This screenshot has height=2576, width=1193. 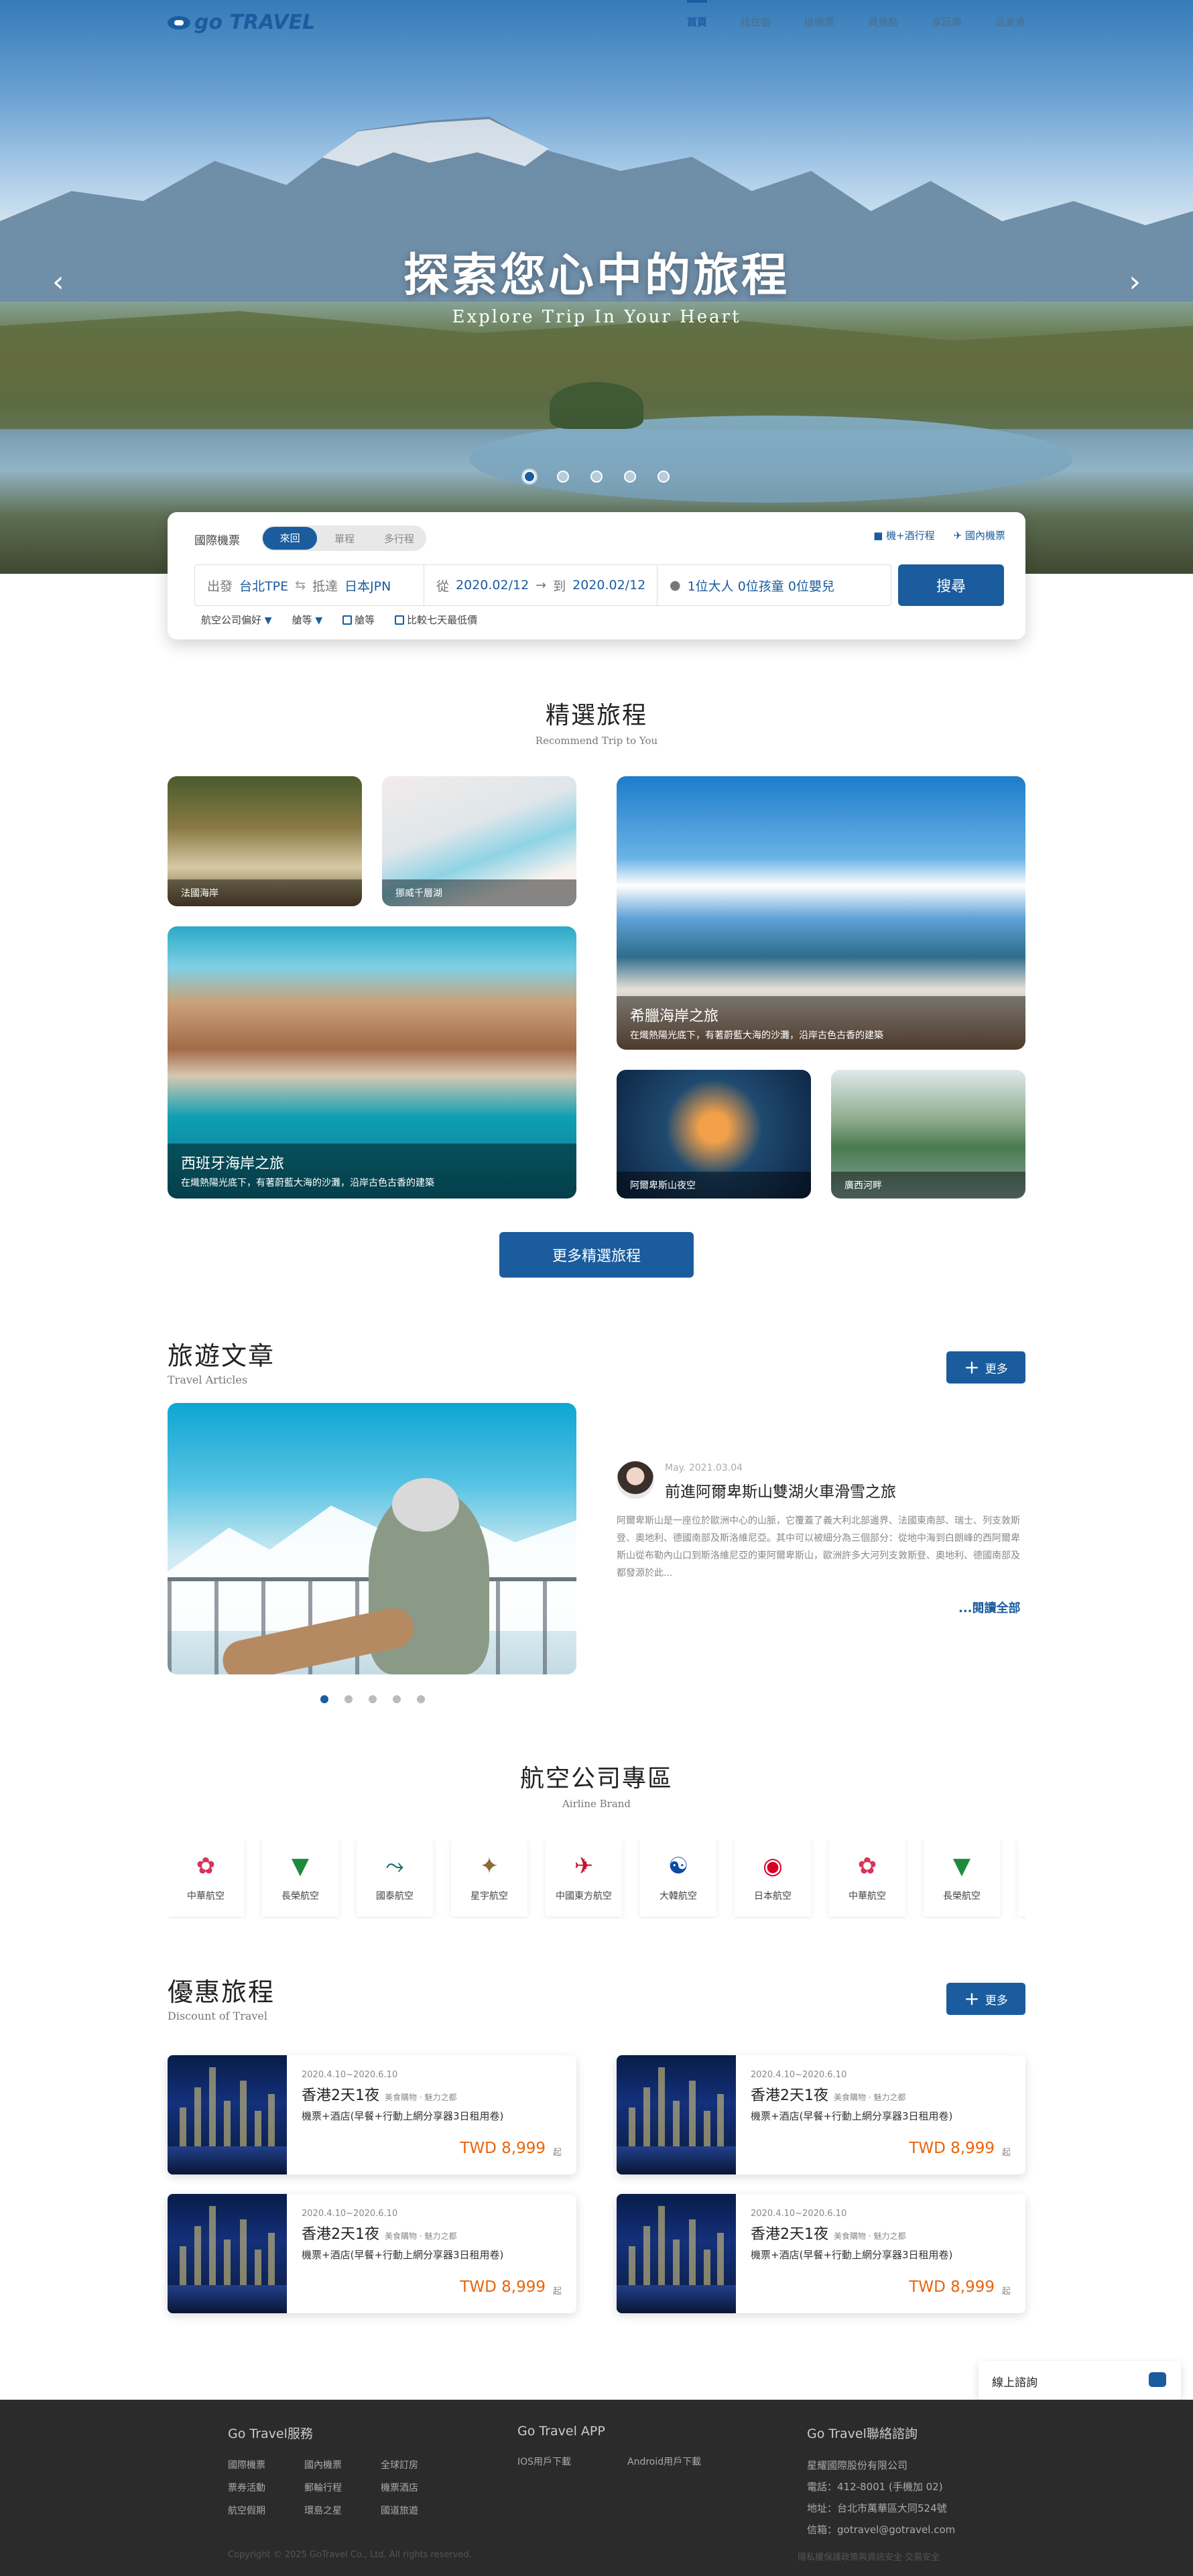 What do you see at coordinates (972, 1367) in the screenshot?
I see `plus-icon: +` at bounding box center [972, 1367].